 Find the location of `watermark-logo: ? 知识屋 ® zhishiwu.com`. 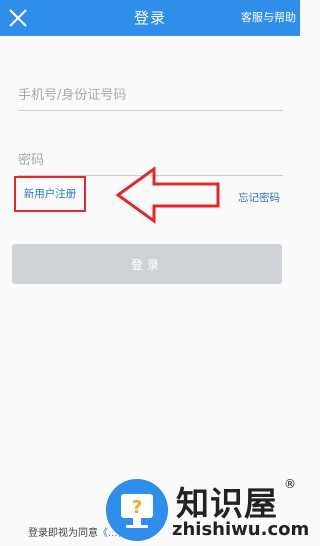

watermark-logo: ? 知识屋 ® zhishiwu.com is located at coordinates (207, 510).